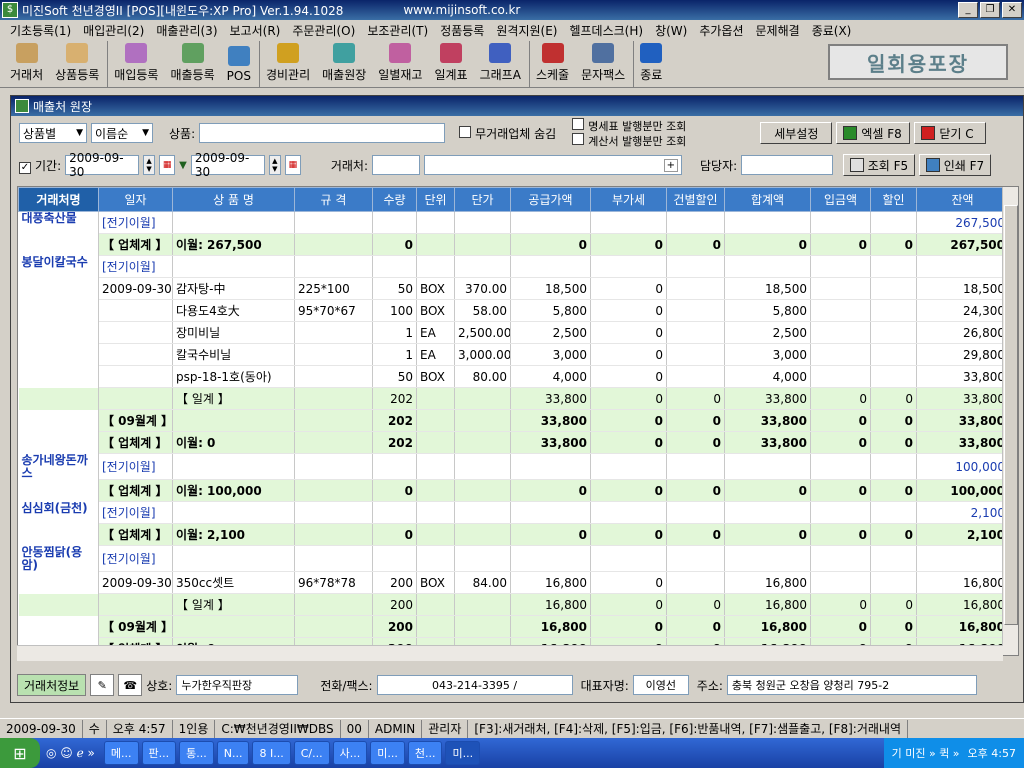 This screenshot has height=768, width=1024. Describe the element at coordinates (52, 685) in the screenshot. I see `customer-info-button: 거래처정보` at that location.